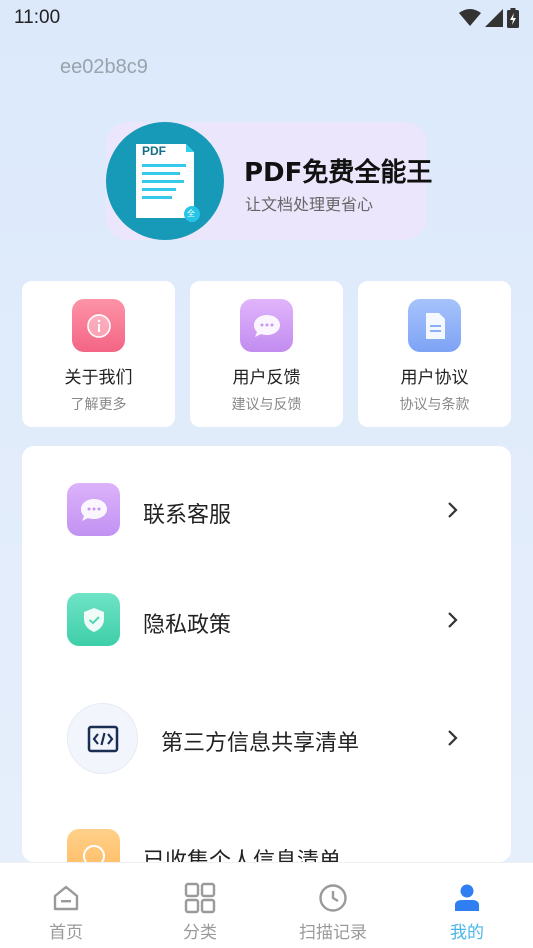 The height and width of the screenshot is (948, 533). I want to click on user-agreement-subtitle: 协议与条款, so click(434, 405).